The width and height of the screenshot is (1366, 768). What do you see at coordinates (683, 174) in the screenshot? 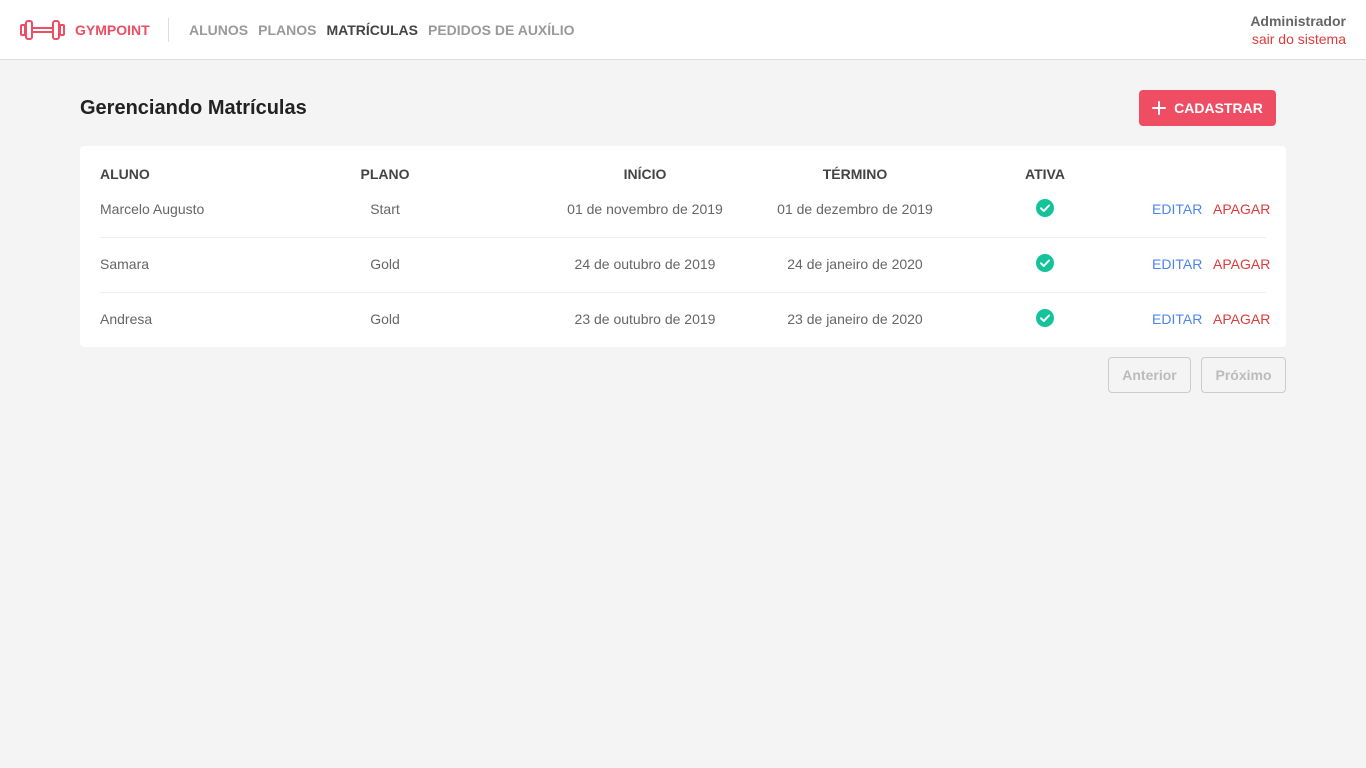
I see `table-header: ALUNO PLANO INÍCIO TÉRMINO ATIVA` at bounding box center [683, 174].